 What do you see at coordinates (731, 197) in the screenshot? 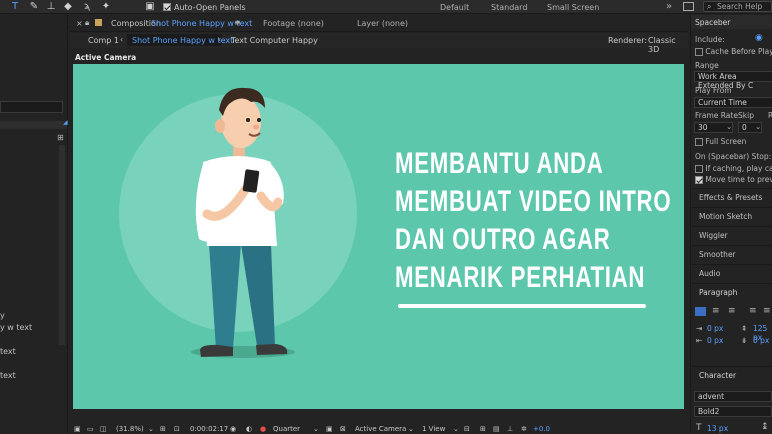
I see `effects-presets-panel: Effects & Presets` at bounding box center [731, 197].